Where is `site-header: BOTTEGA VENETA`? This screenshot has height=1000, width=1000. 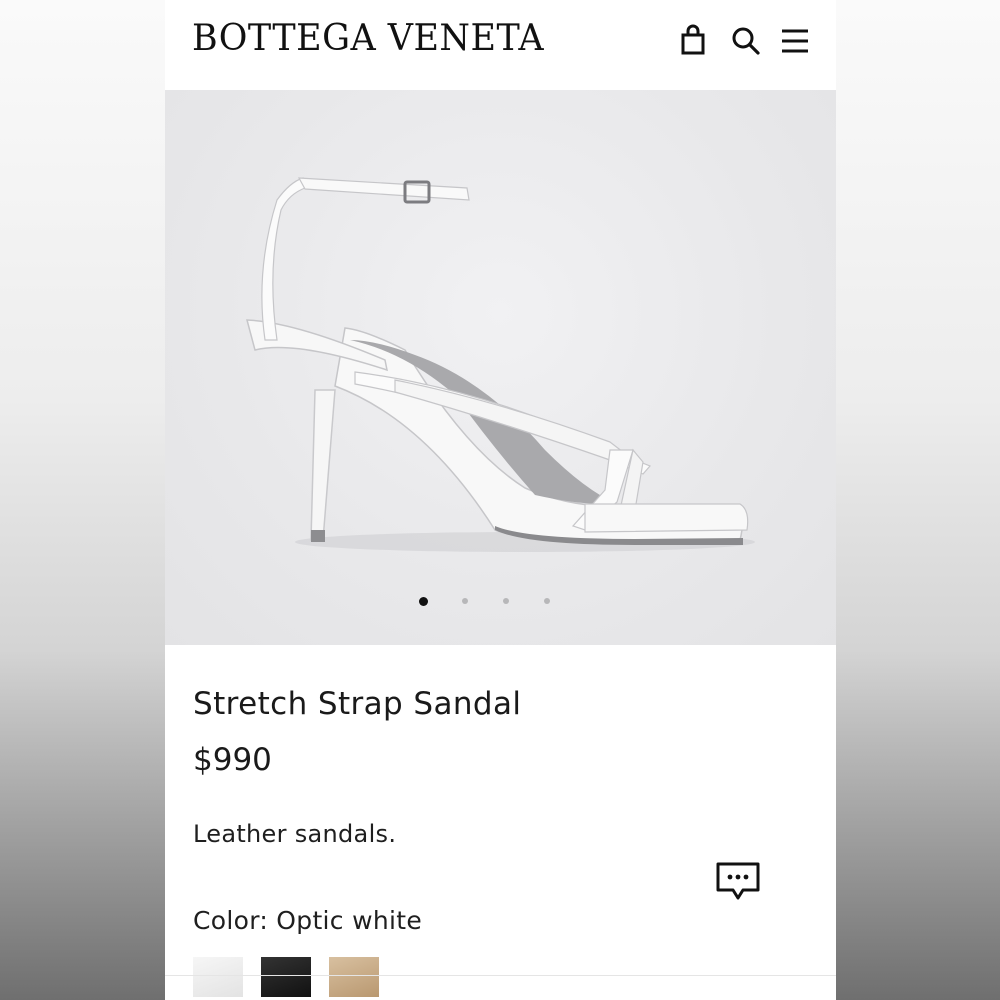
site-header: BOTTEGA VENETA is located at coordinates (500, 45).